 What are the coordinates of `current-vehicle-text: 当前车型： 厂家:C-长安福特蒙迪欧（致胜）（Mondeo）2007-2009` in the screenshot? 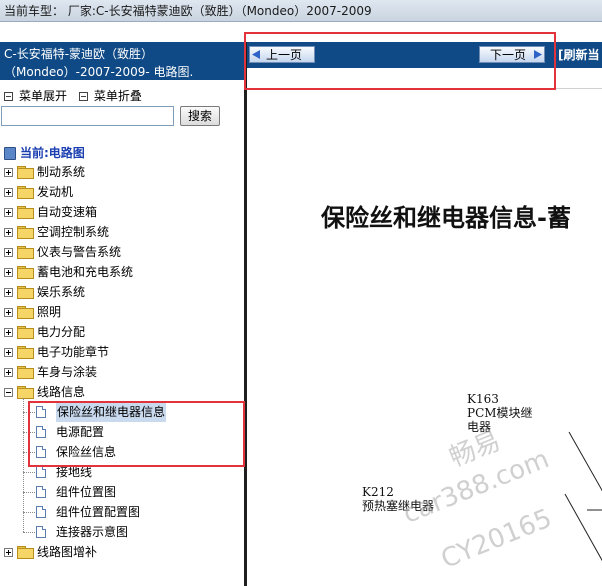 It's located at (188, 11).